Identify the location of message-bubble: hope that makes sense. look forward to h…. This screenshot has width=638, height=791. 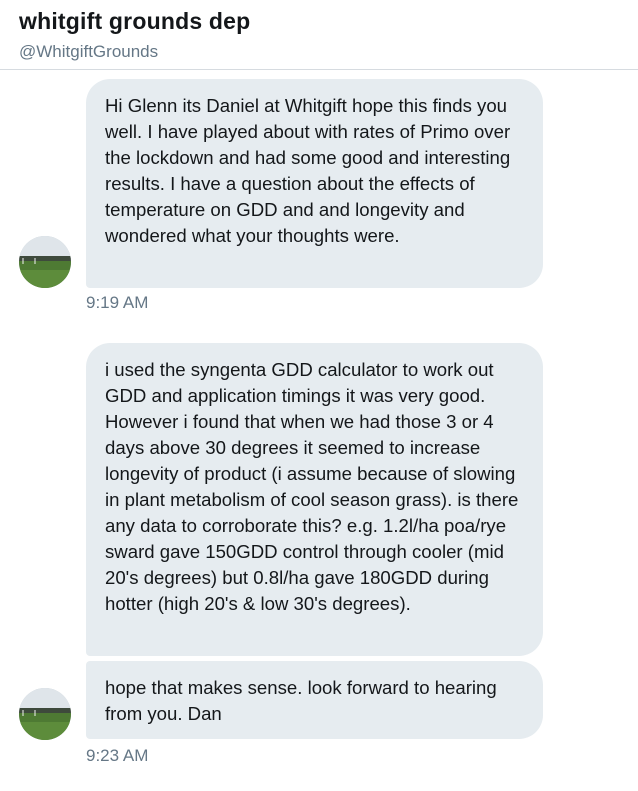
(314, 700).